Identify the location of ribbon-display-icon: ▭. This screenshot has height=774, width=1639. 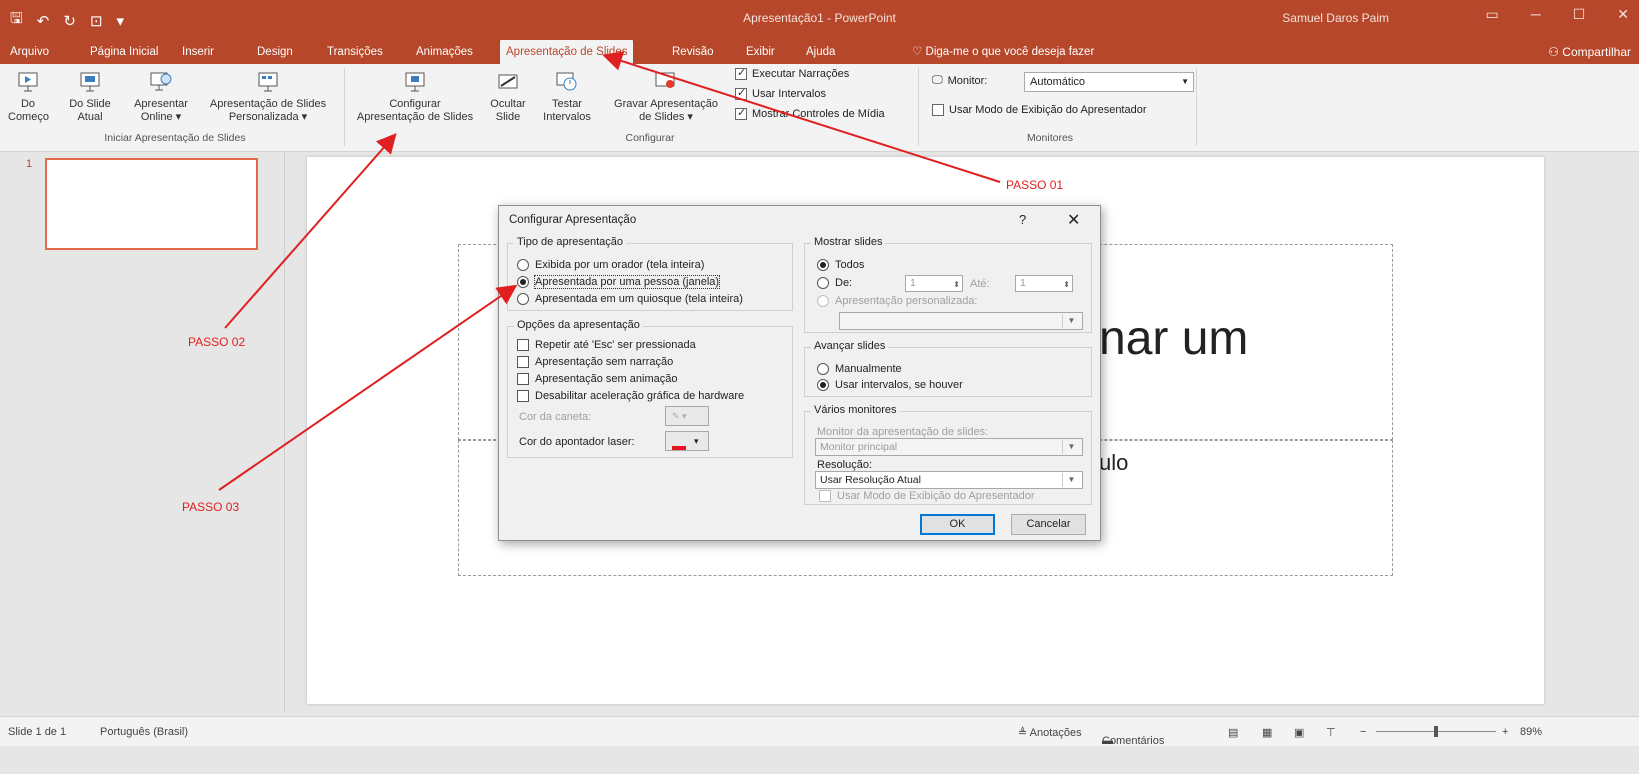
(1492, 14).